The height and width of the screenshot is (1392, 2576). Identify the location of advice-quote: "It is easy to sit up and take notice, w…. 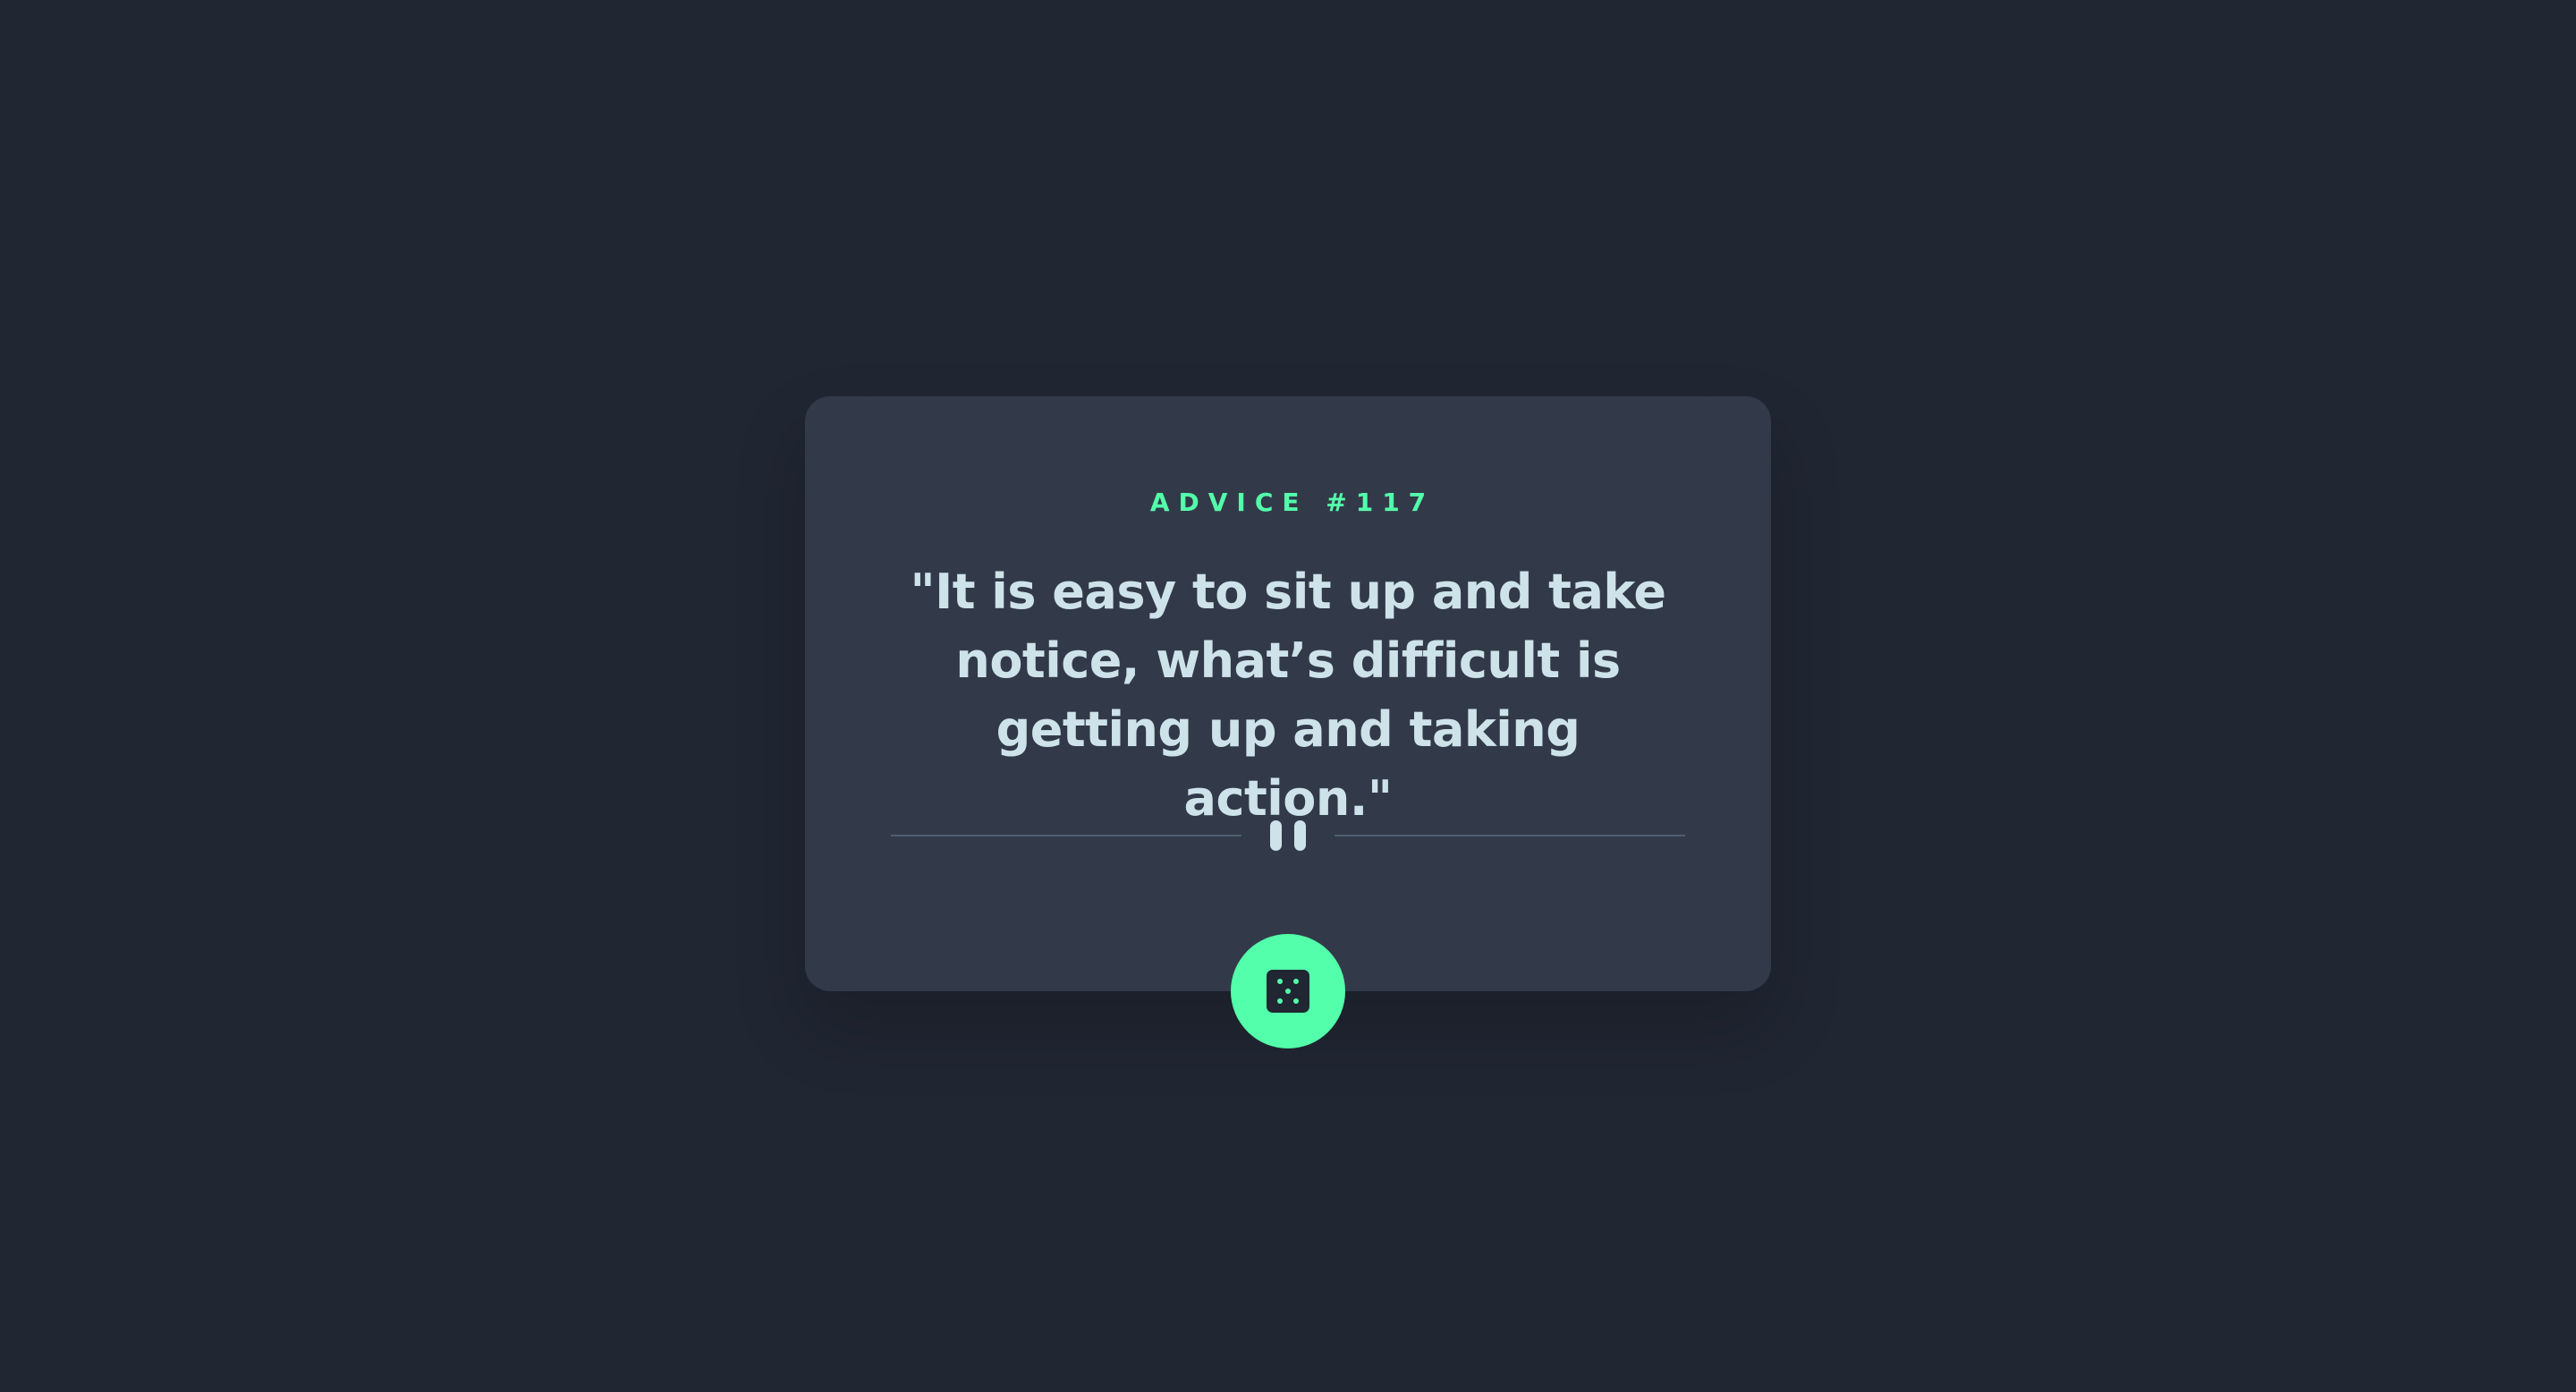
(1288, 695).